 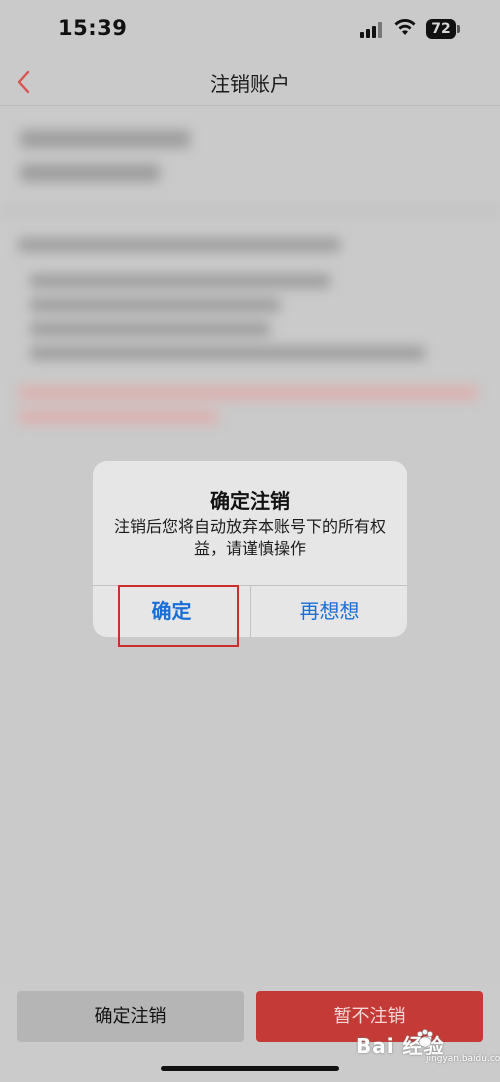 I want to click on dialog-title: 确定注销, so click(x=250, y=501).